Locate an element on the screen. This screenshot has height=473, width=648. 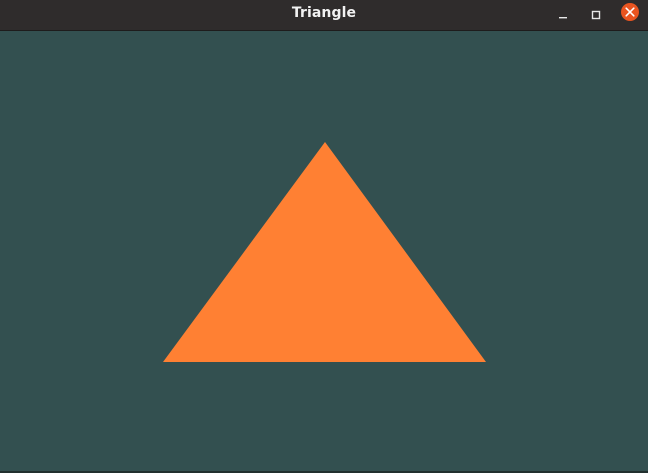
maximize-icon is located at coordinates (596, 15).